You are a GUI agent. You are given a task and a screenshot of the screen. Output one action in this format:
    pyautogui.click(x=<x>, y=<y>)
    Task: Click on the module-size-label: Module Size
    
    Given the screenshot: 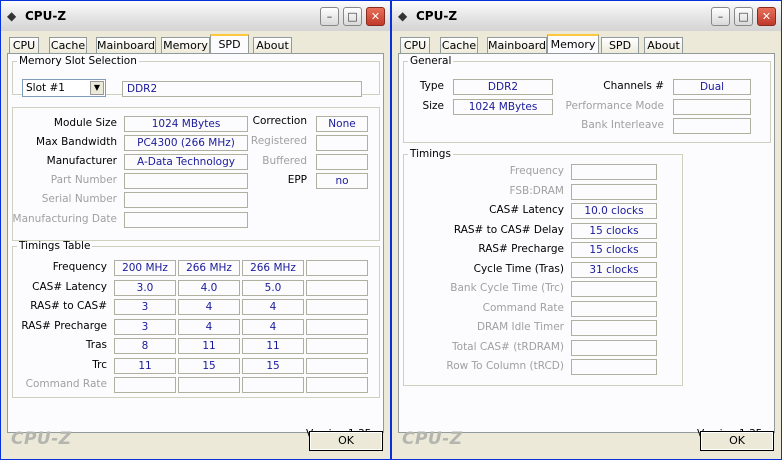 What is the action you would take?
    pyautogui.click(x=85, y=123)
    